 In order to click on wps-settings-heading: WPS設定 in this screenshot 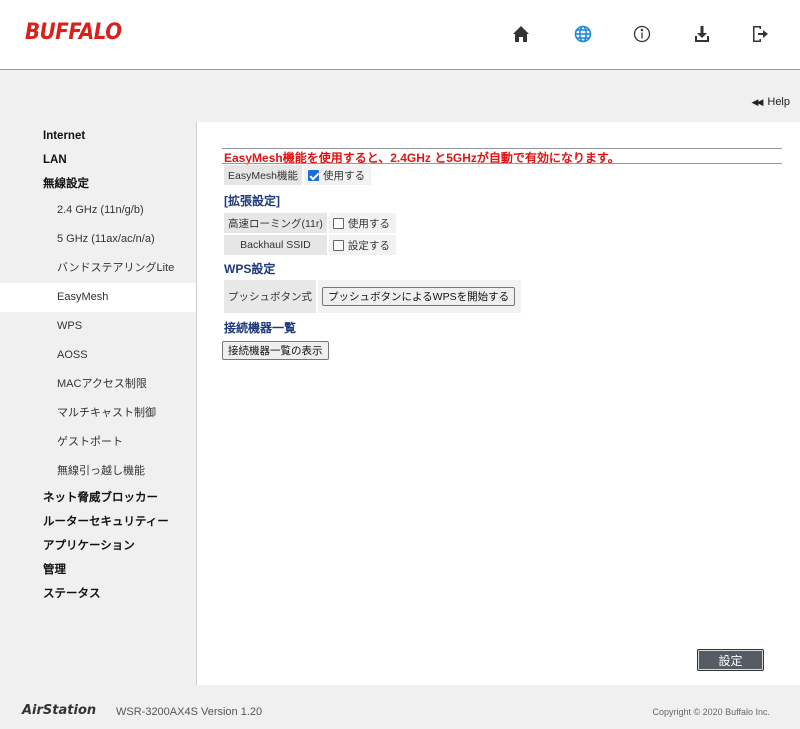, I will do `click(250, 269)`.